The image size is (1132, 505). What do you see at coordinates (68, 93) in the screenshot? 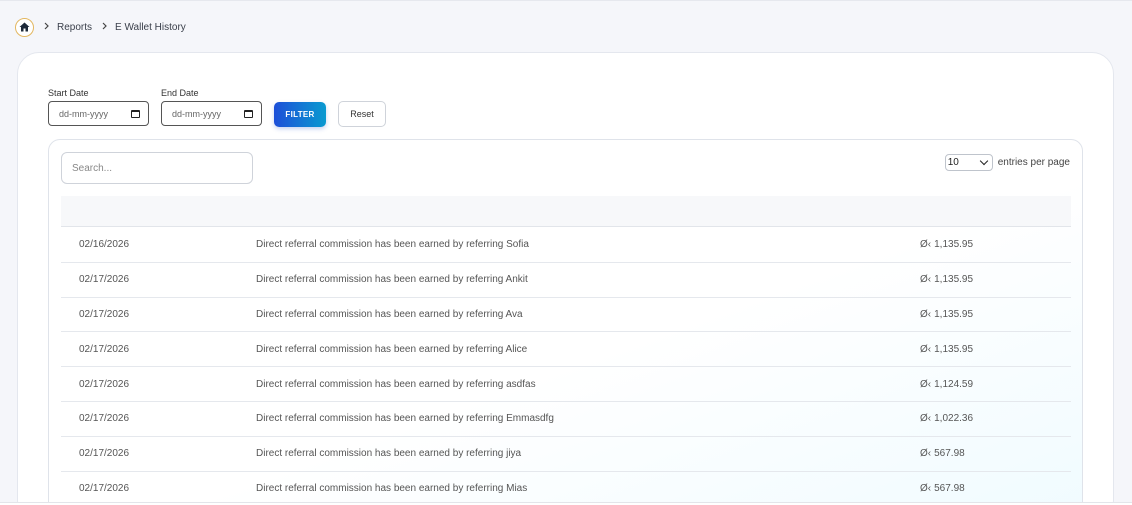
I see `start-date-label: Start Date` at bounding box center [68, 93].